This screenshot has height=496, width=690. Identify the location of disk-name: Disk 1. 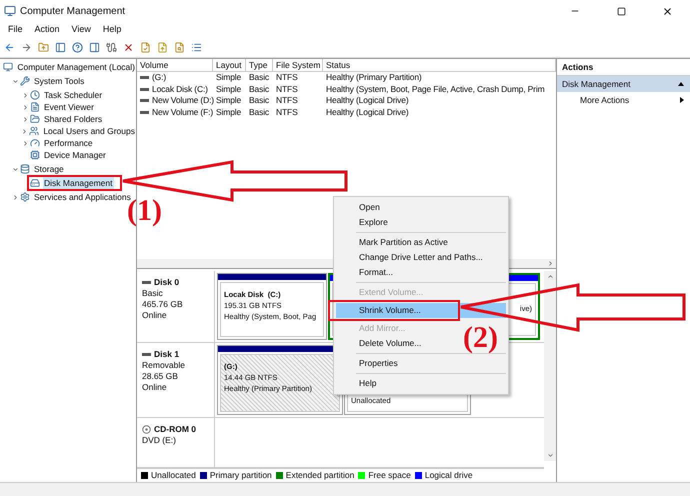
(167, 354).